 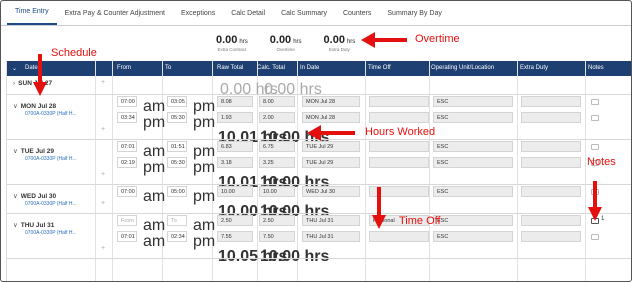 I want to click on chevron-right-icon: ›, so click(x=14, y=83).